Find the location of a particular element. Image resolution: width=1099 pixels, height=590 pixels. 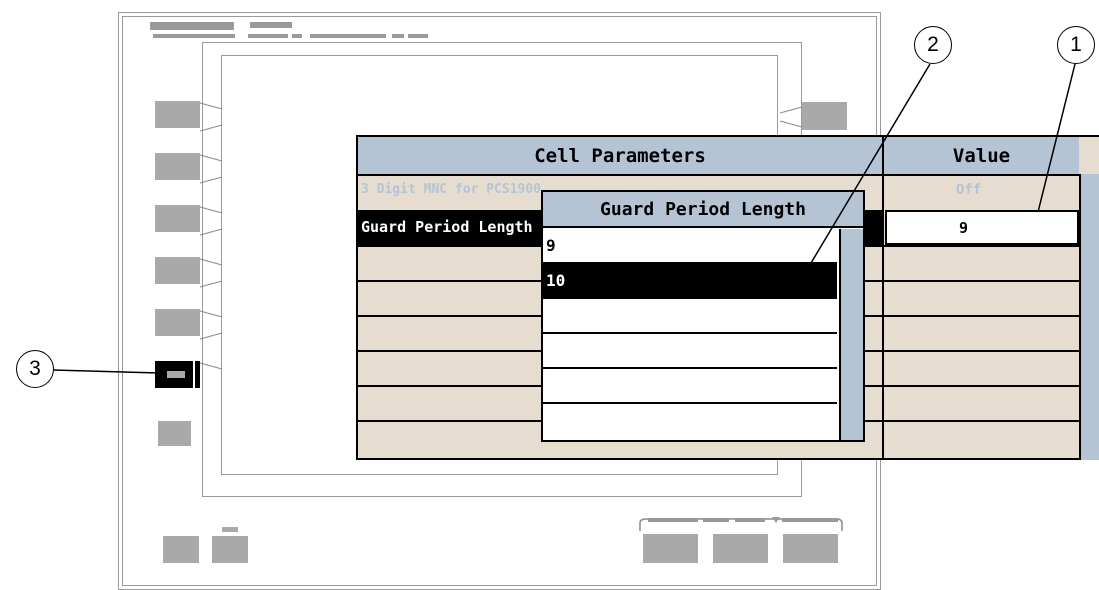

callout-1: 1 is located at coordinates (1076, 45).